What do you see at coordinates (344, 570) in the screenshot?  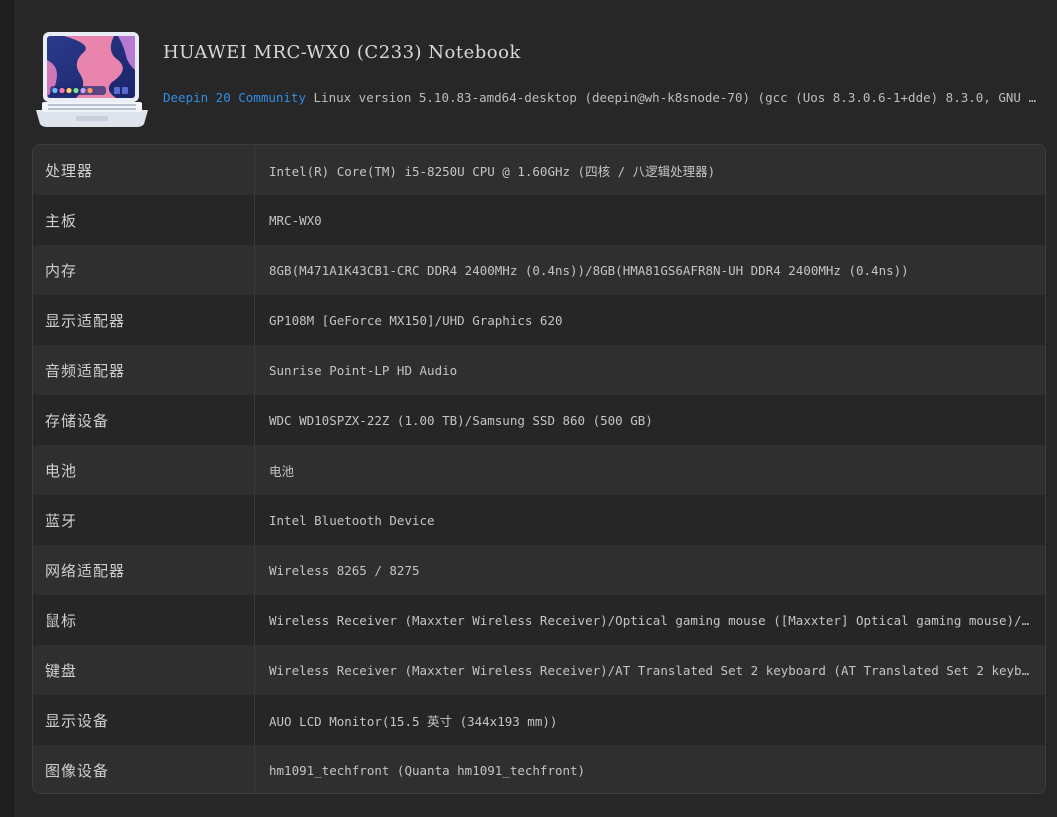 I see `row-value-text: Wireless 8265 / 8275` at bounding box center [344, 570].